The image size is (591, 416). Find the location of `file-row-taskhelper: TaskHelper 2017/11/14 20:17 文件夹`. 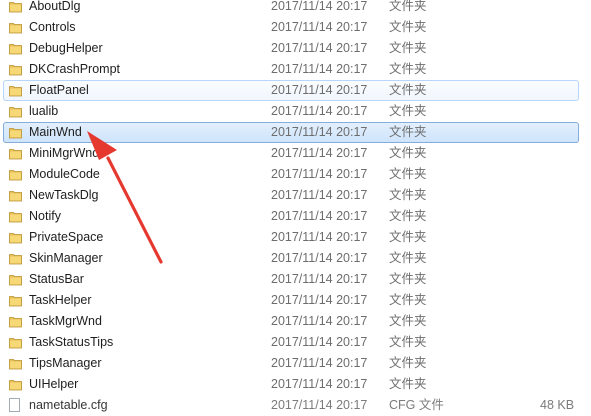

file-row-taskhelper: TaskHelper 2017/11/14 20:17 文件夹 is located at coordinates (295, 300).